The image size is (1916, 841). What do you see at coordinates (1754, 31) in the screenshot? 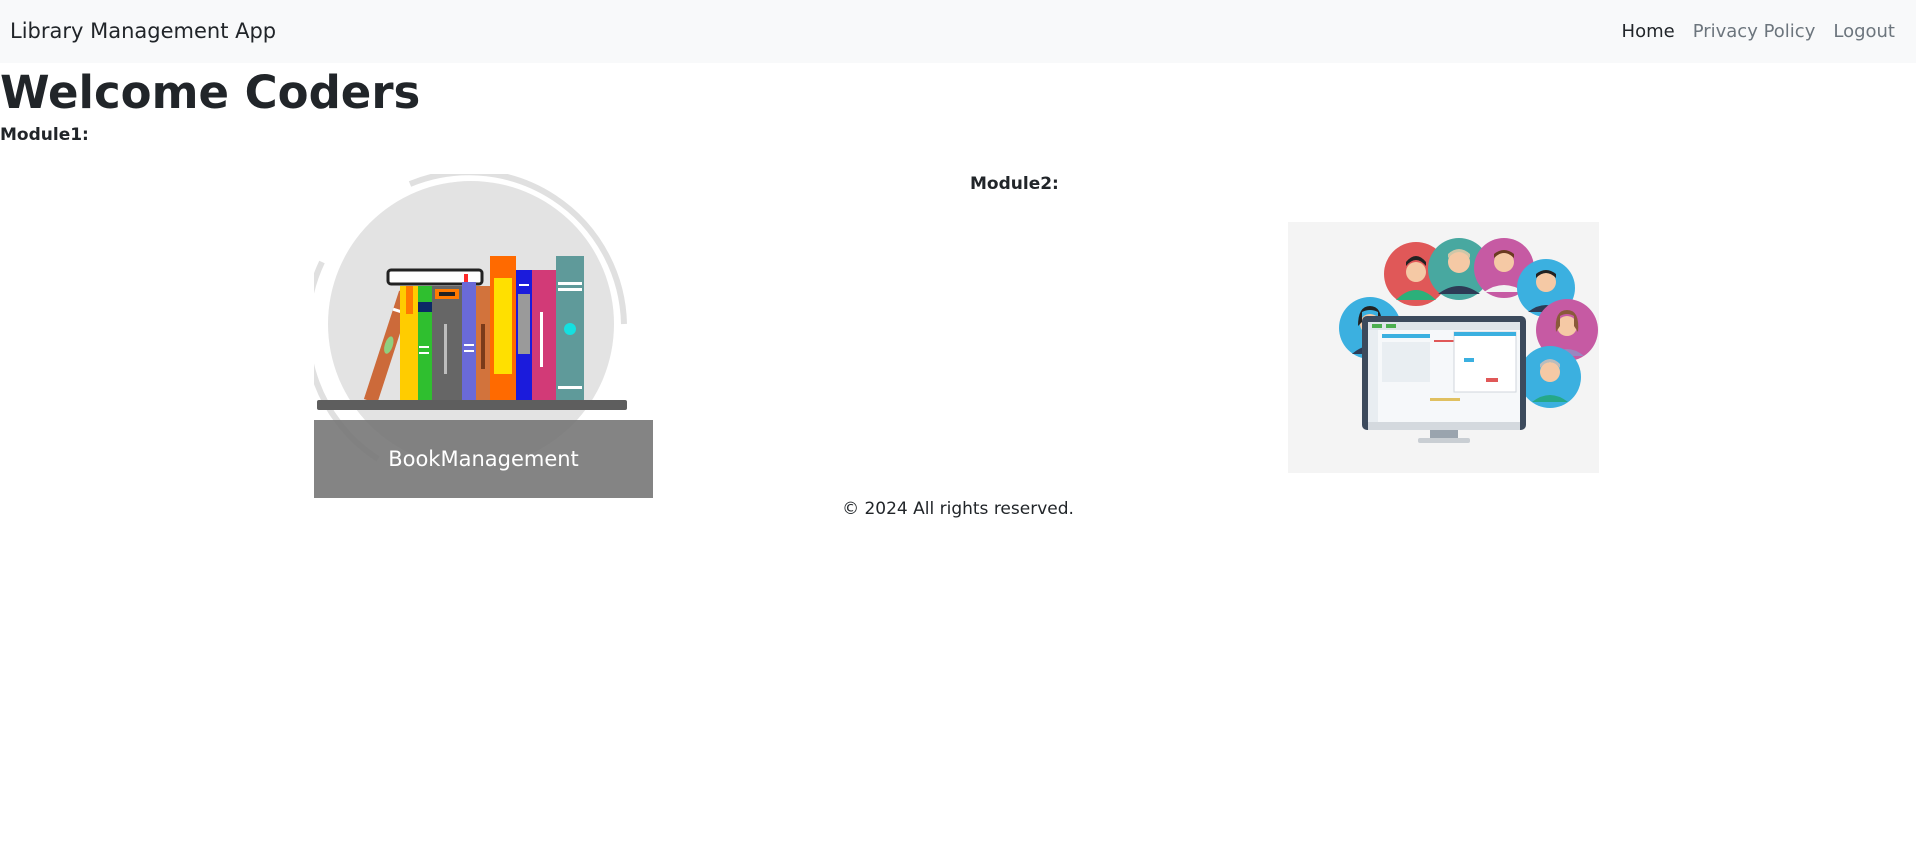
I see `nav-privacy-policy-link: Privacy Policy` at bounding box center [1754, 31].